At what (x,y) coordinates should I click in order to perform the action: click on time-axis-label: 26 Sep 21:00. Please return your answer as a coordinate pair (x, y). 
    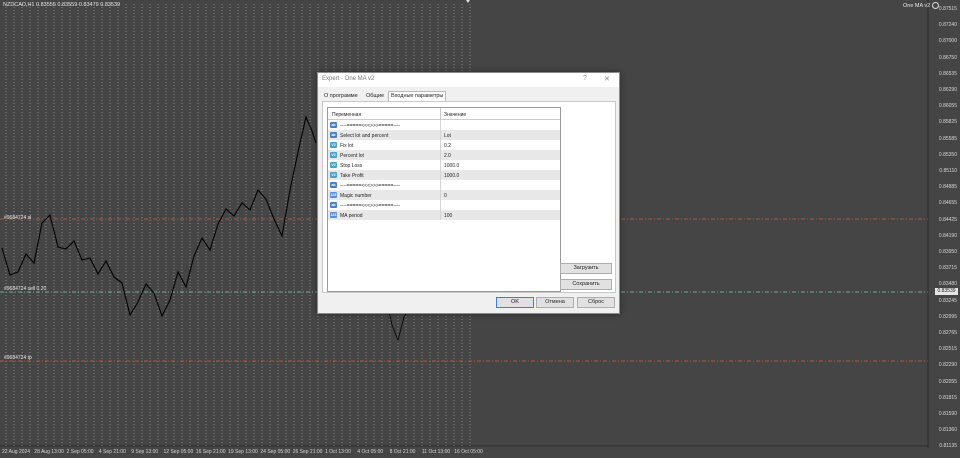
    Looking at the image, I should click on (307, 452).